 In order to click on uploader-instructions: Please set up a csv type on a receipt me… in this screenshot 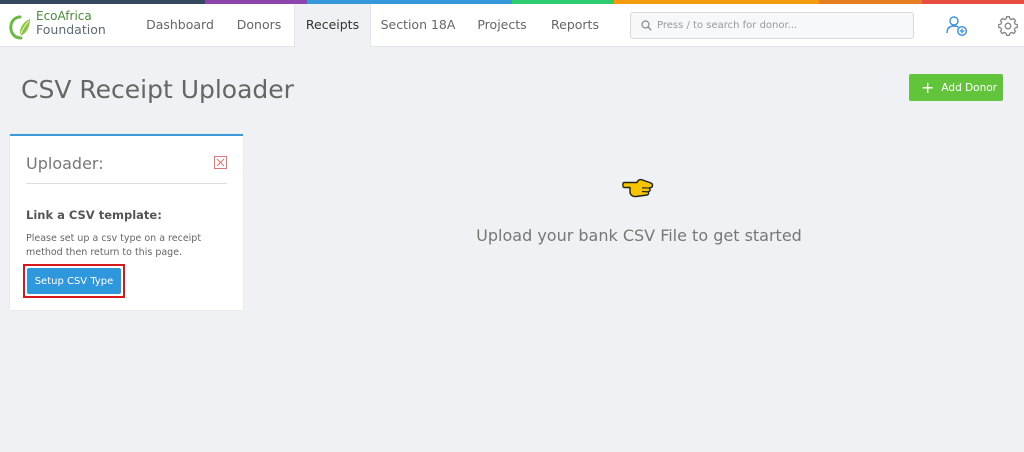, I will do `click(114, 245)`.